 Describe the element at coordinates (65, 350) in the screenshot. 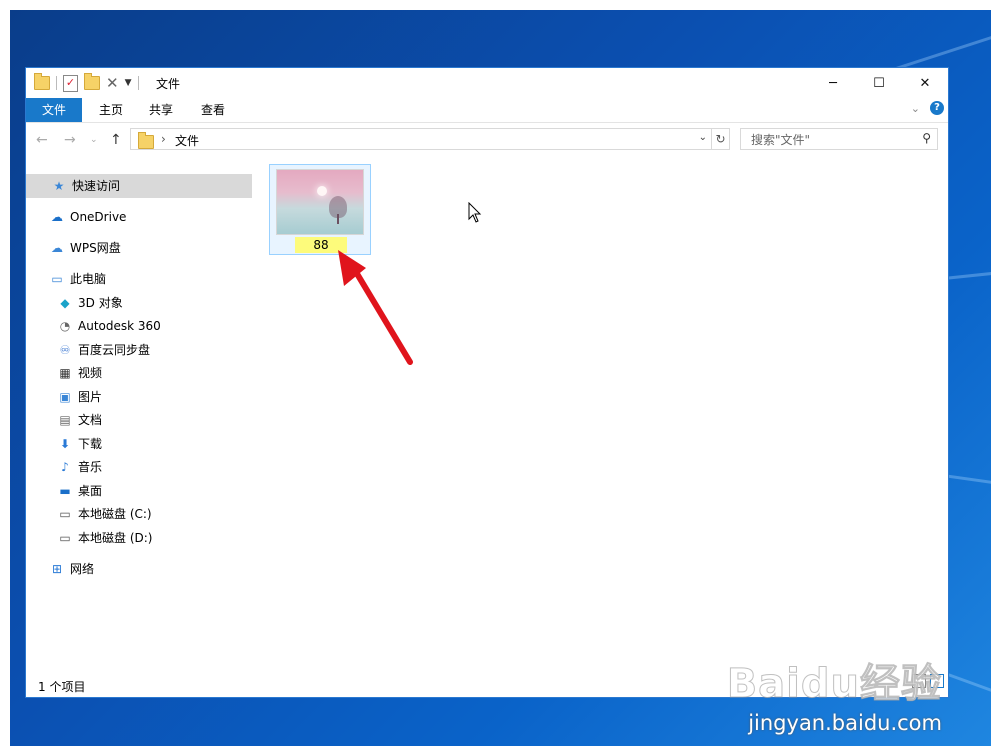

I see `baidu-cloud-icon: ♾` at that location.